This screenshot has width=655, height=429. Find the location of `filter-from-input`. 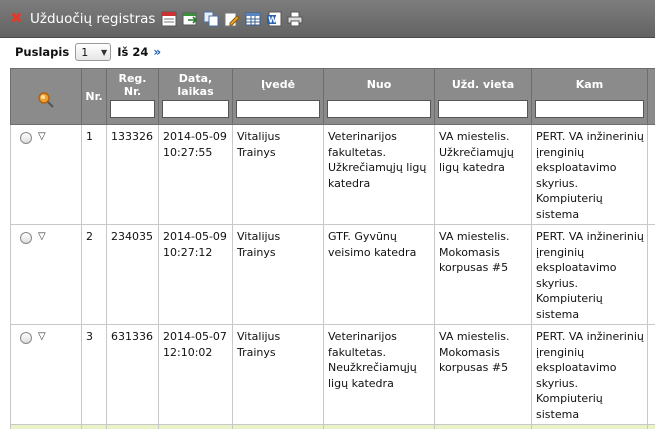

filter-from-input is located at coordinates (379, 109).